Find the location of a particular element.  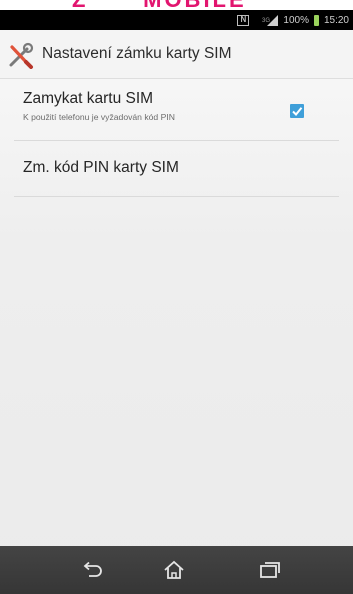

divider is located at coordinates (176, 196).